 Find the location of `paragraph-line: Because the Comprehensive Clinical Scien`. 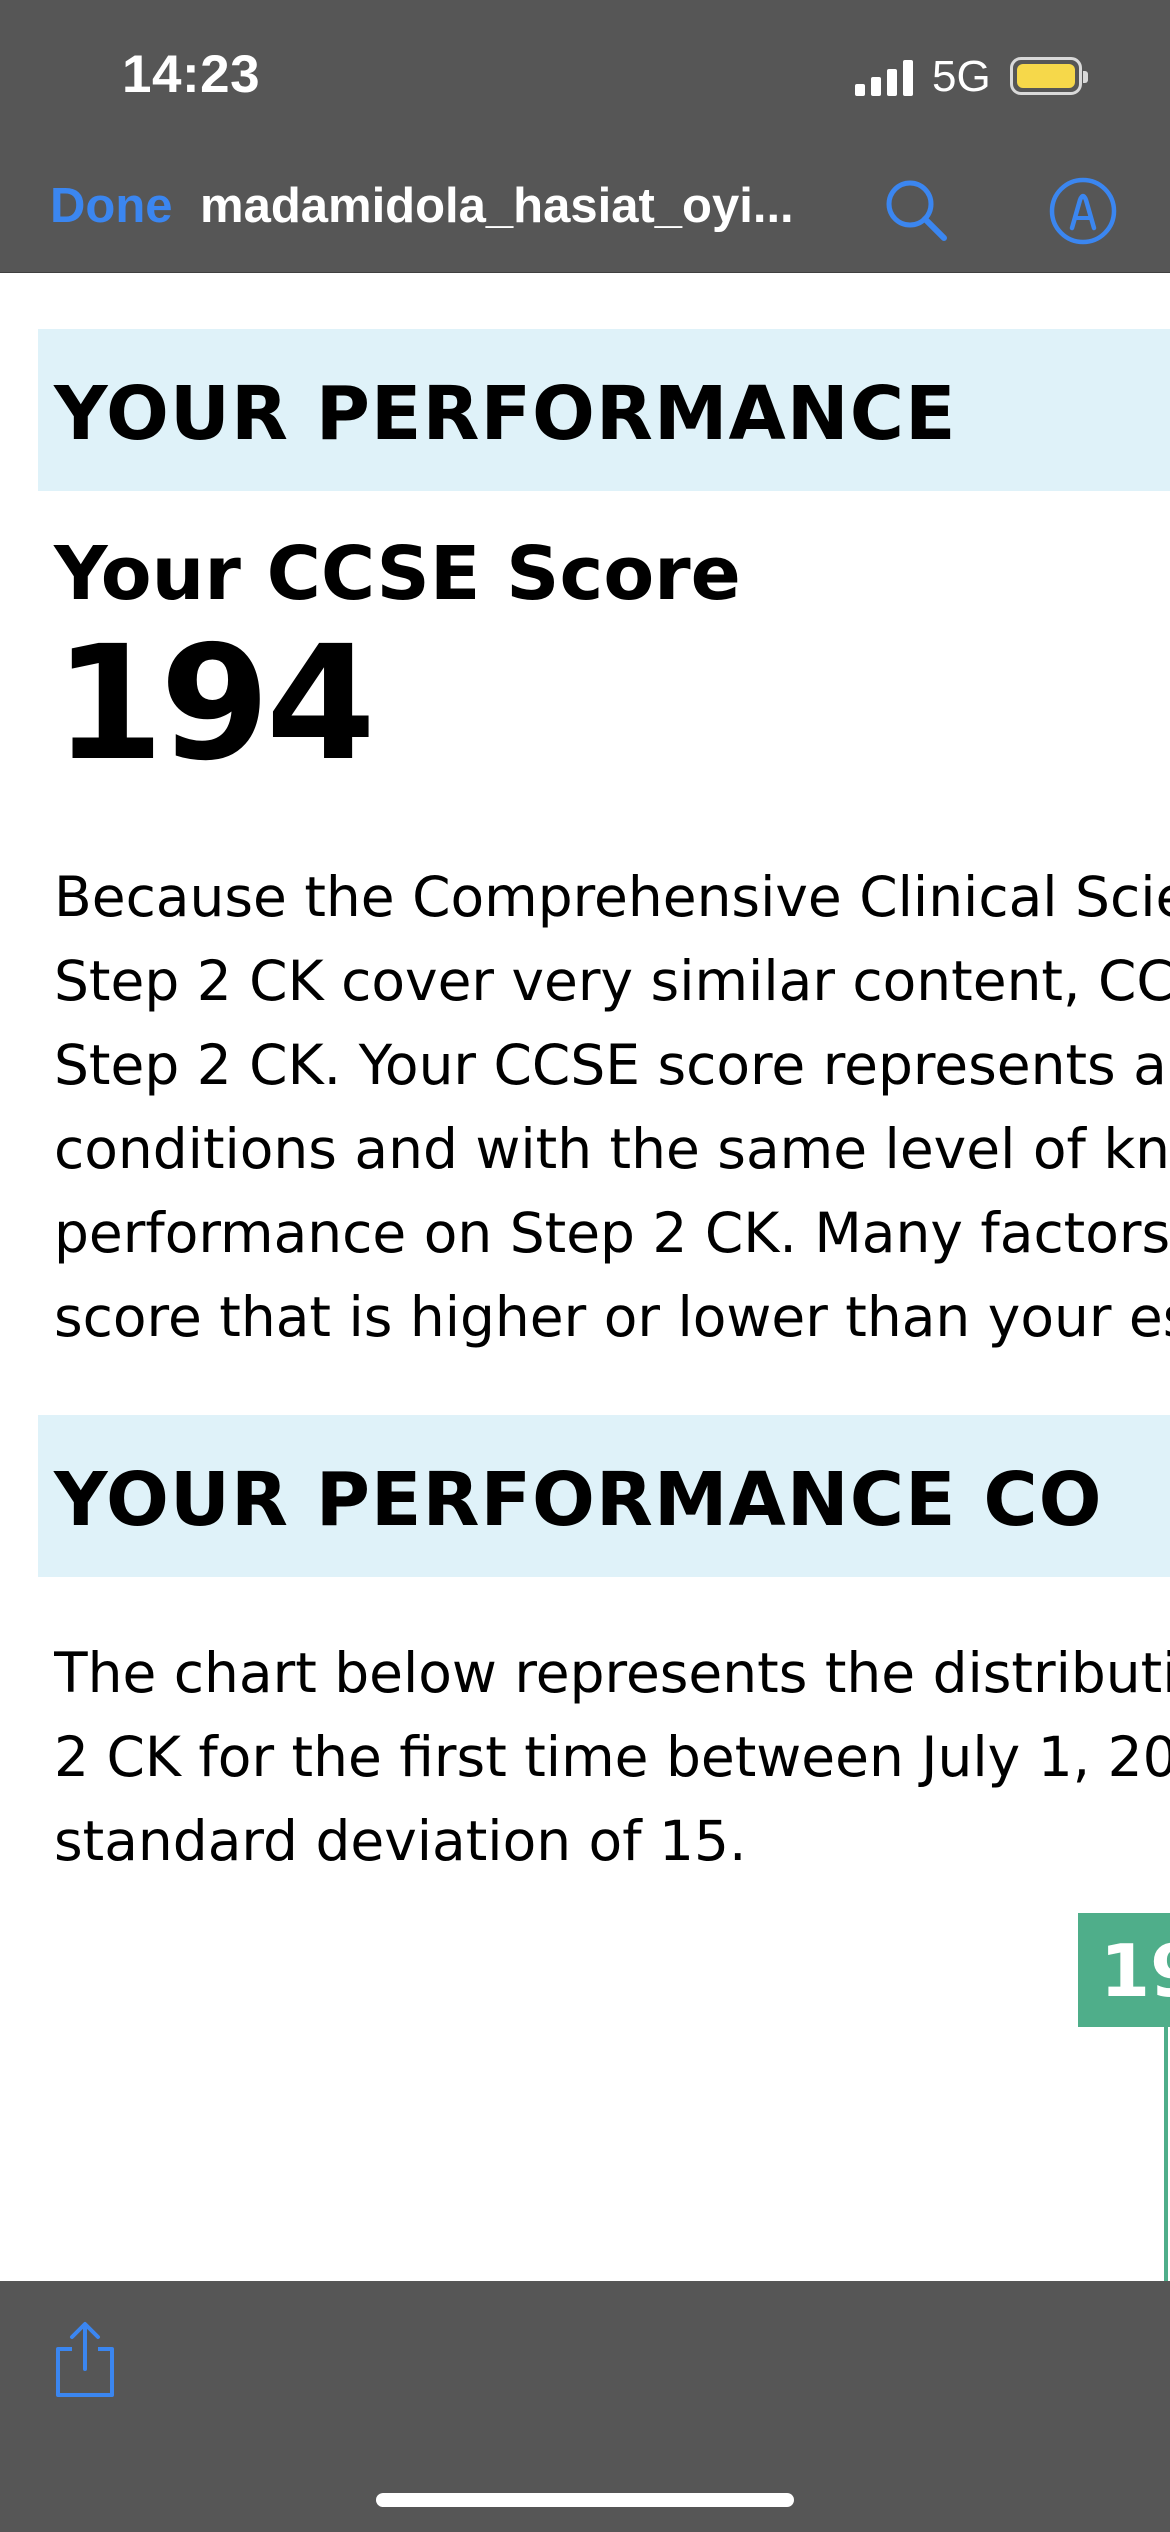

paragraph-line: Because the Comprehensive Clinical Scien is located at coordinates (612, 897).